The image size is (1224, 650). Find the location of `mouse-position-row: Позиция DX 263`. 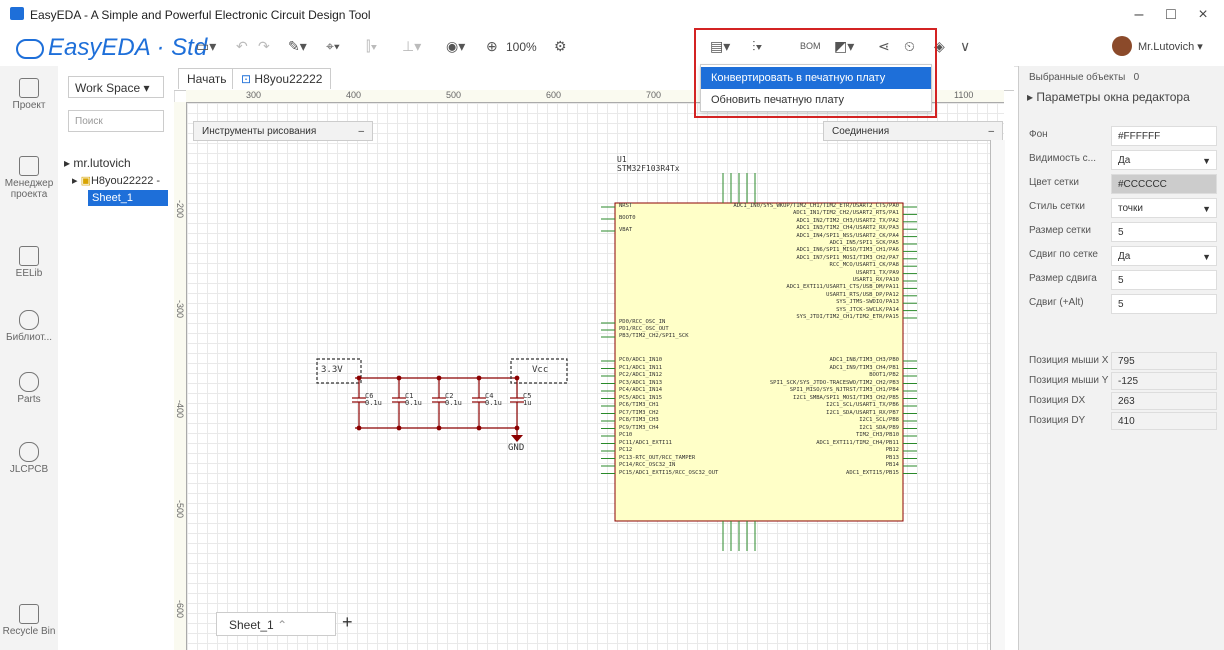

mouse-position-row: Позиция DX 263 is located at coordinates (1121, 402).